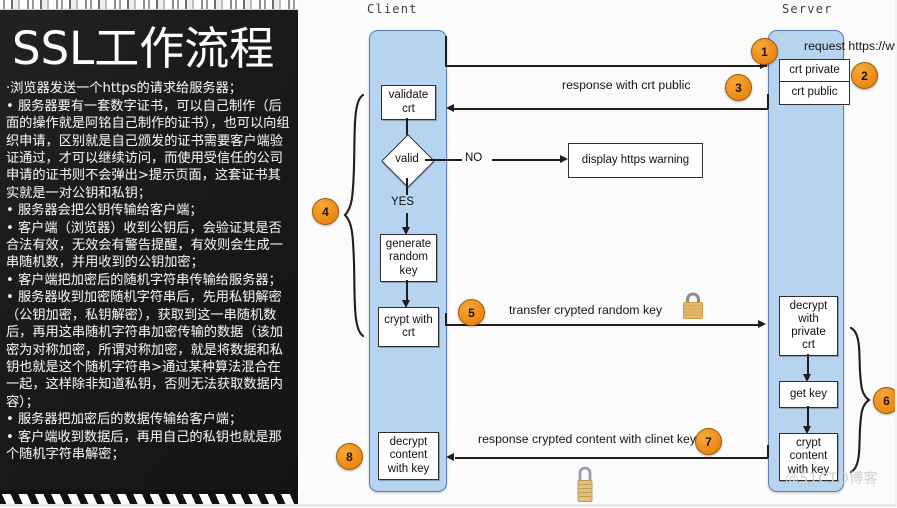 The width and height of the screenshot is (897, 508). I want to click on node-label: get key, so click(808, 393).